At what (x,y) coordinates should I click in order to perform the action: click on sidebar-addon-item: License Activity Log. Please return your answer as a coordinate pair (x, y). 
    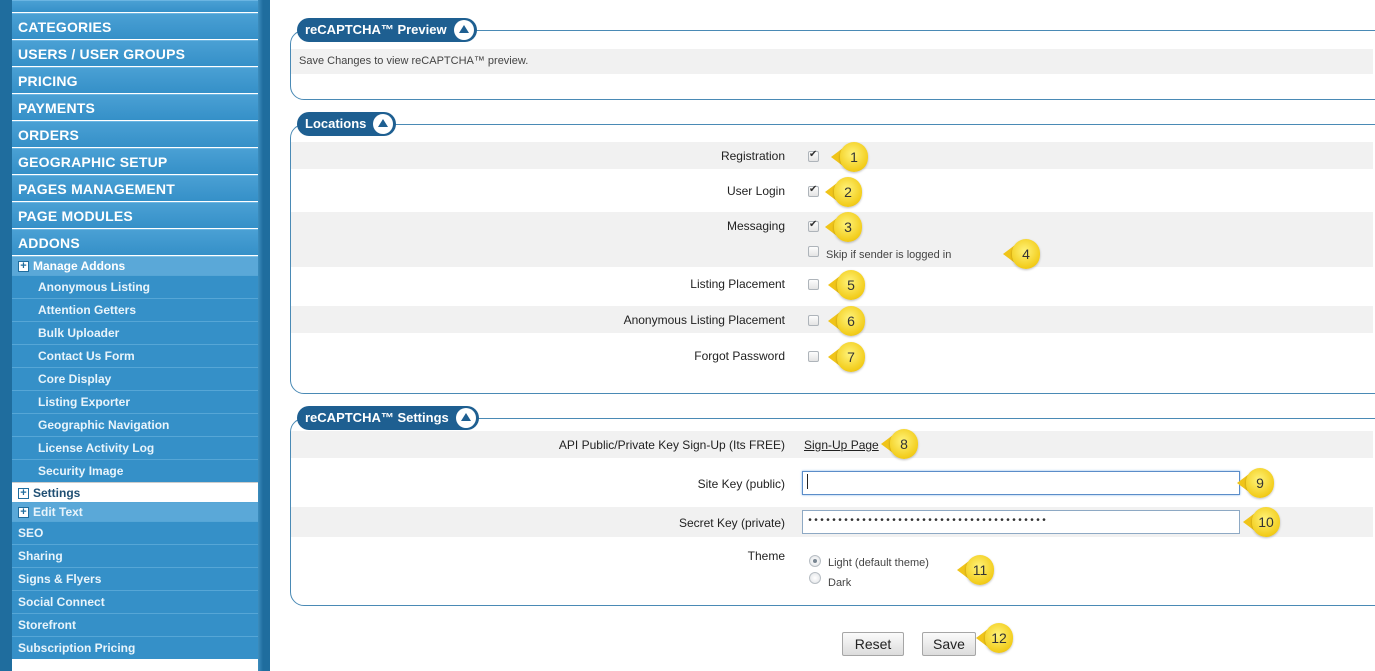
    Looking at the image, I should click on (135, 447).